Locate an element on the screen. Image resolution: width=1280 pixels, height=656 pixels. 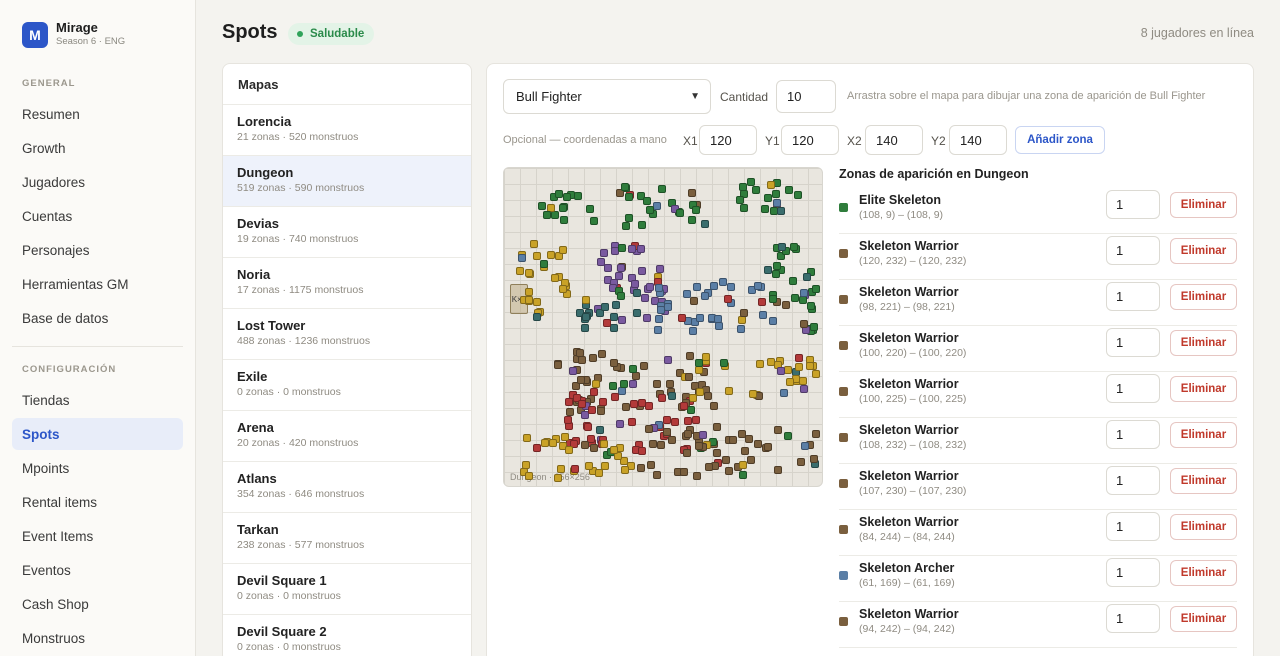
sidebar-item-cuentas: Cuentas is located at coordinates (97, 216).